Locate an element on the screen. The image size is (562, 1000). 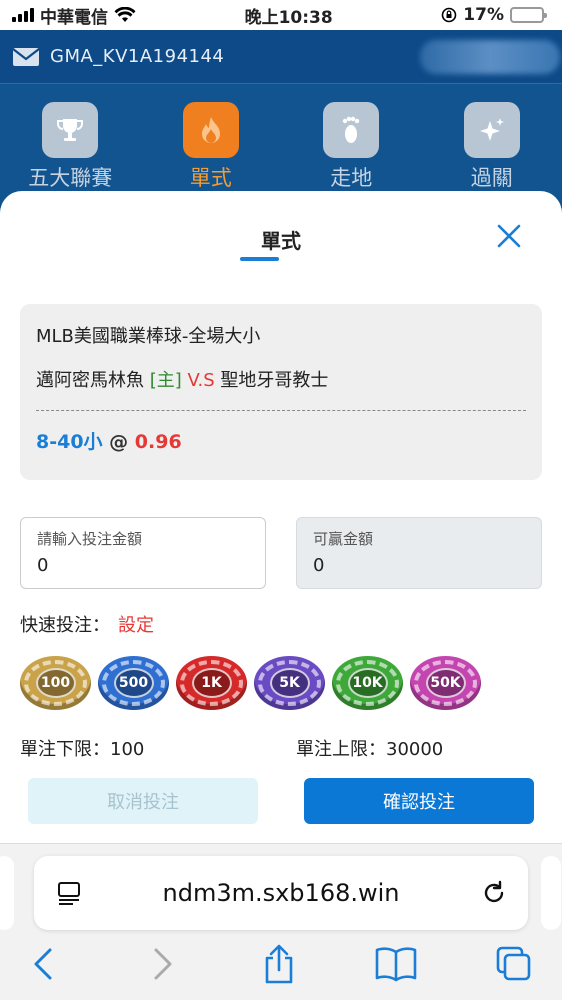
confirm-bet-button: 確認投注 is located at coordinates (419, 801).